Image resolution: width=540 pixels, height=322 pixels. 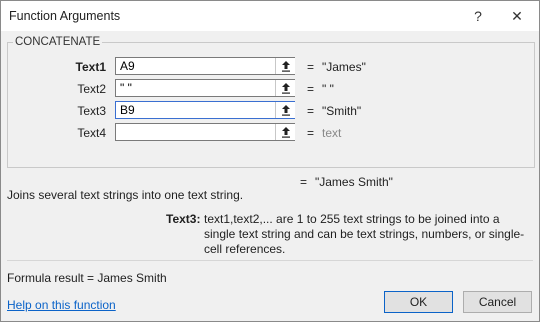 I want to click on collapse-ref-button-text2, so click(x=285, y=88).